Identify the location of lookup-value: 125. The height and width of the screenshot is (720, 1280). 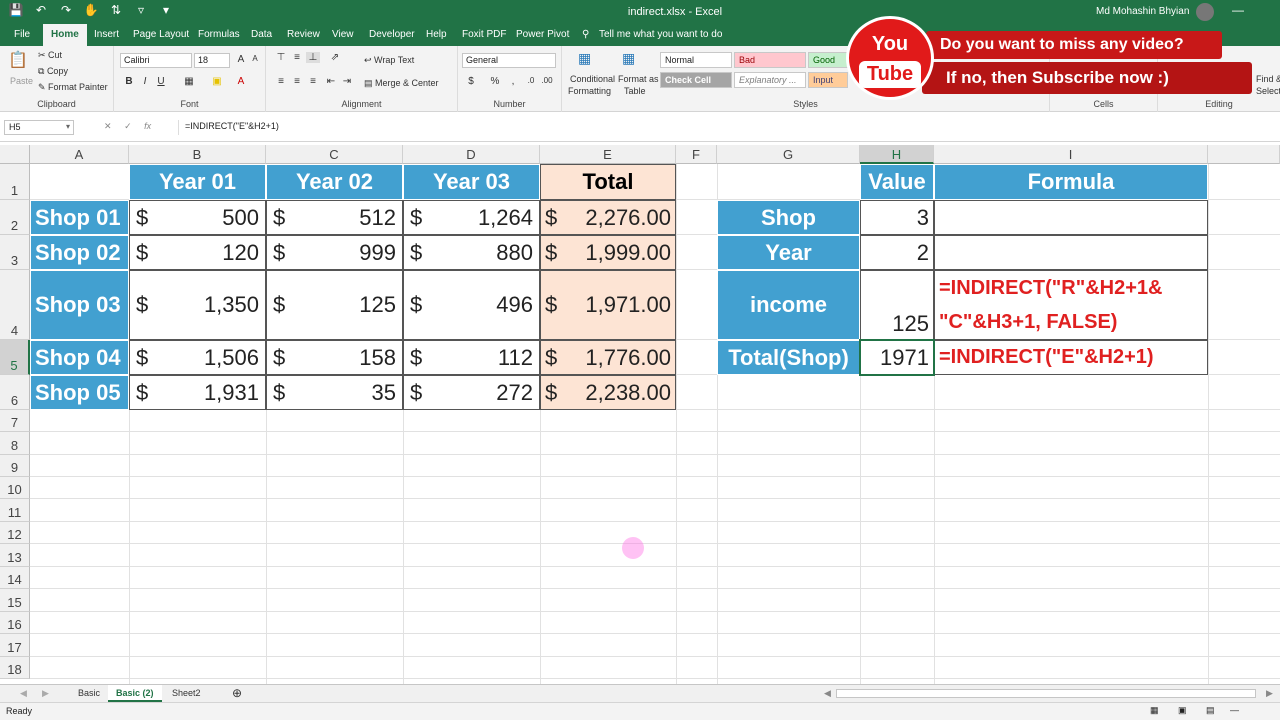
(897, 305).